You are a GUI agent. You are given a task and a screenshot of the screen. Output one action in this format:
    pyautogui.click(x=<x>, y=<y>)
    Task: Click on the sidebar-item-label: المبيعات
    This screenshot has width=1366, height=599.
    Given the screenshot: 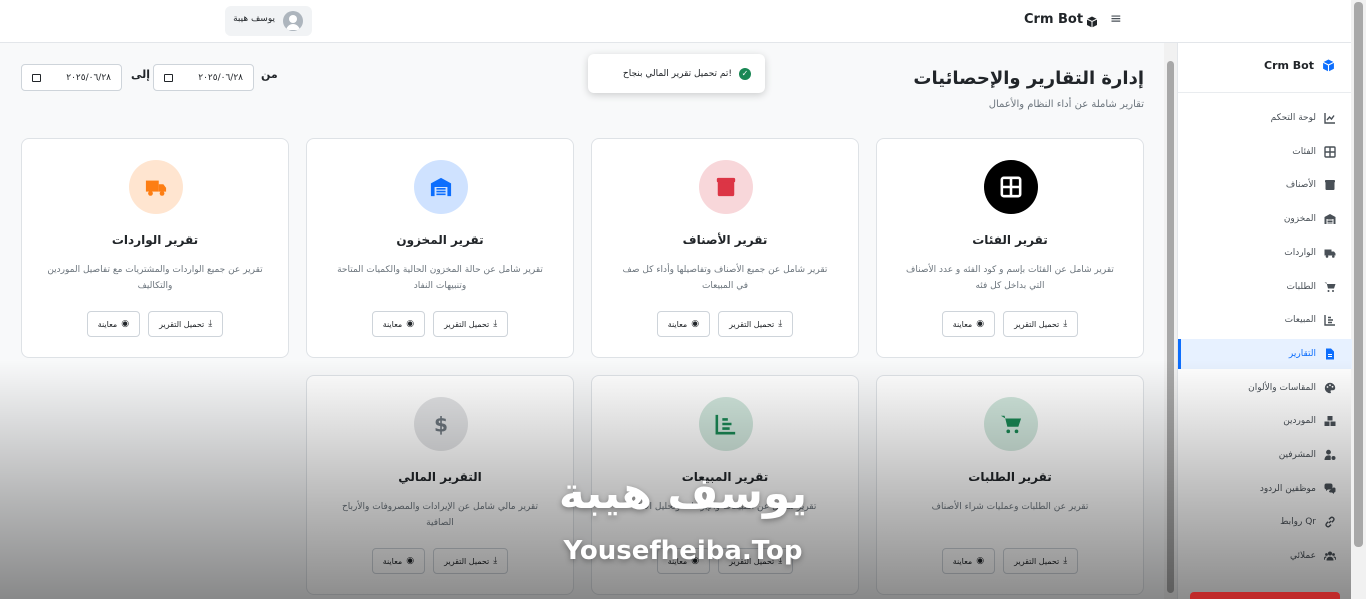 What is the action you would take?
    pyautogui.click(x=1300, y=320)
    